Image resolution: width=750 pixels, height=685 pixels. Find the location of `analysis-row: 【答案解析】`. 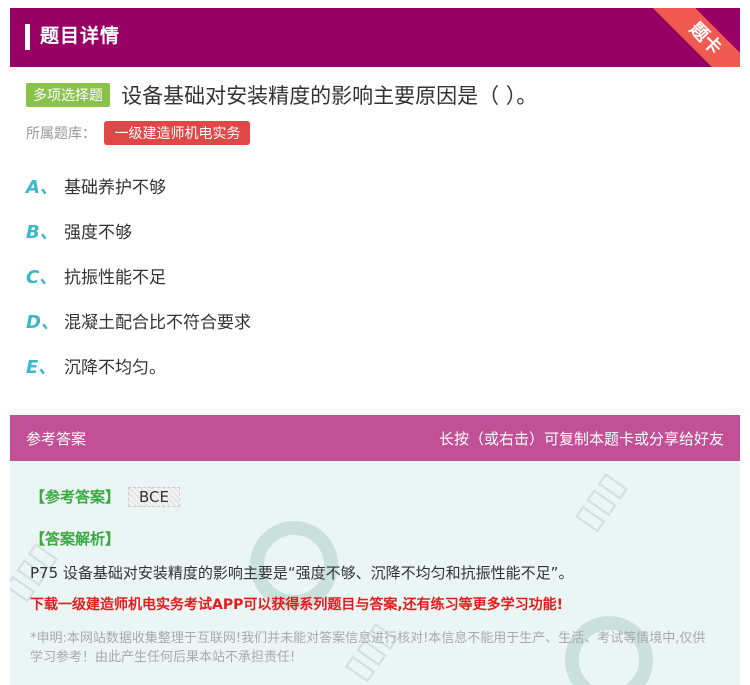

analysis-row: 【答案解析】 is located at coordinates (75, 538).